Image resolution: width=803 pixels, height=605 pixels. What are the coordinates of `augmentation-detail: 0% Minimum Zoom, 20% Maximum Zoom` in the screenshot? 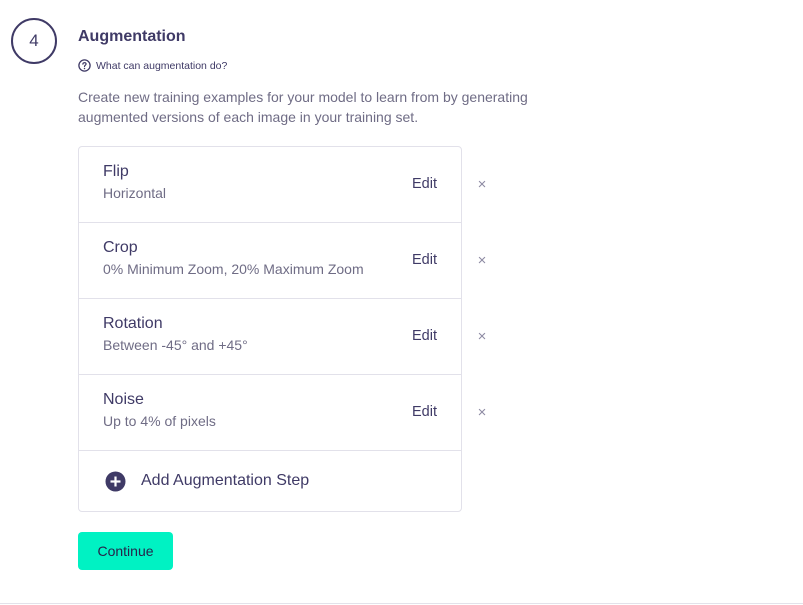 It's located at (233, 269).